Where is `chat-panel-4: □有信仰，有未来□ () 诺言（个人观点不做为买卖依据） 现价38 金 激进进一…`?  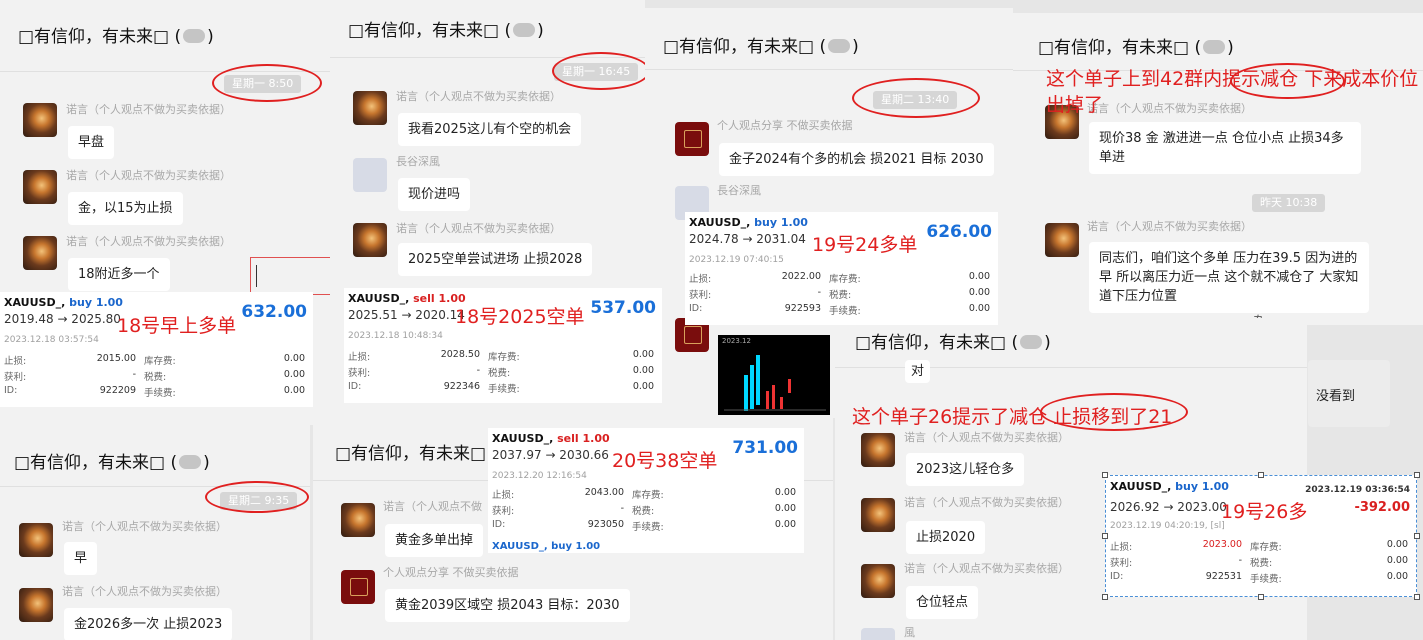 chat-panel-4: □有信仰，有未来□ () 诺言（个人观点不做为买卖依据） 现价38 金 激进进一… is located at coordinates (1218, 169).